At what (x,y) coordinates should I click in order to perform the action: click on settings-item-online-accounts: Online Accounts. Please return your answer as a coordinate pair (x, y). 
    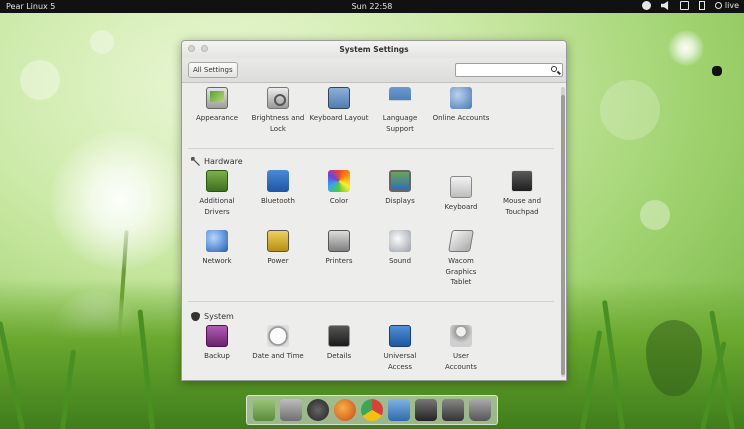
    Looking at the image, I should click on (461, 105).